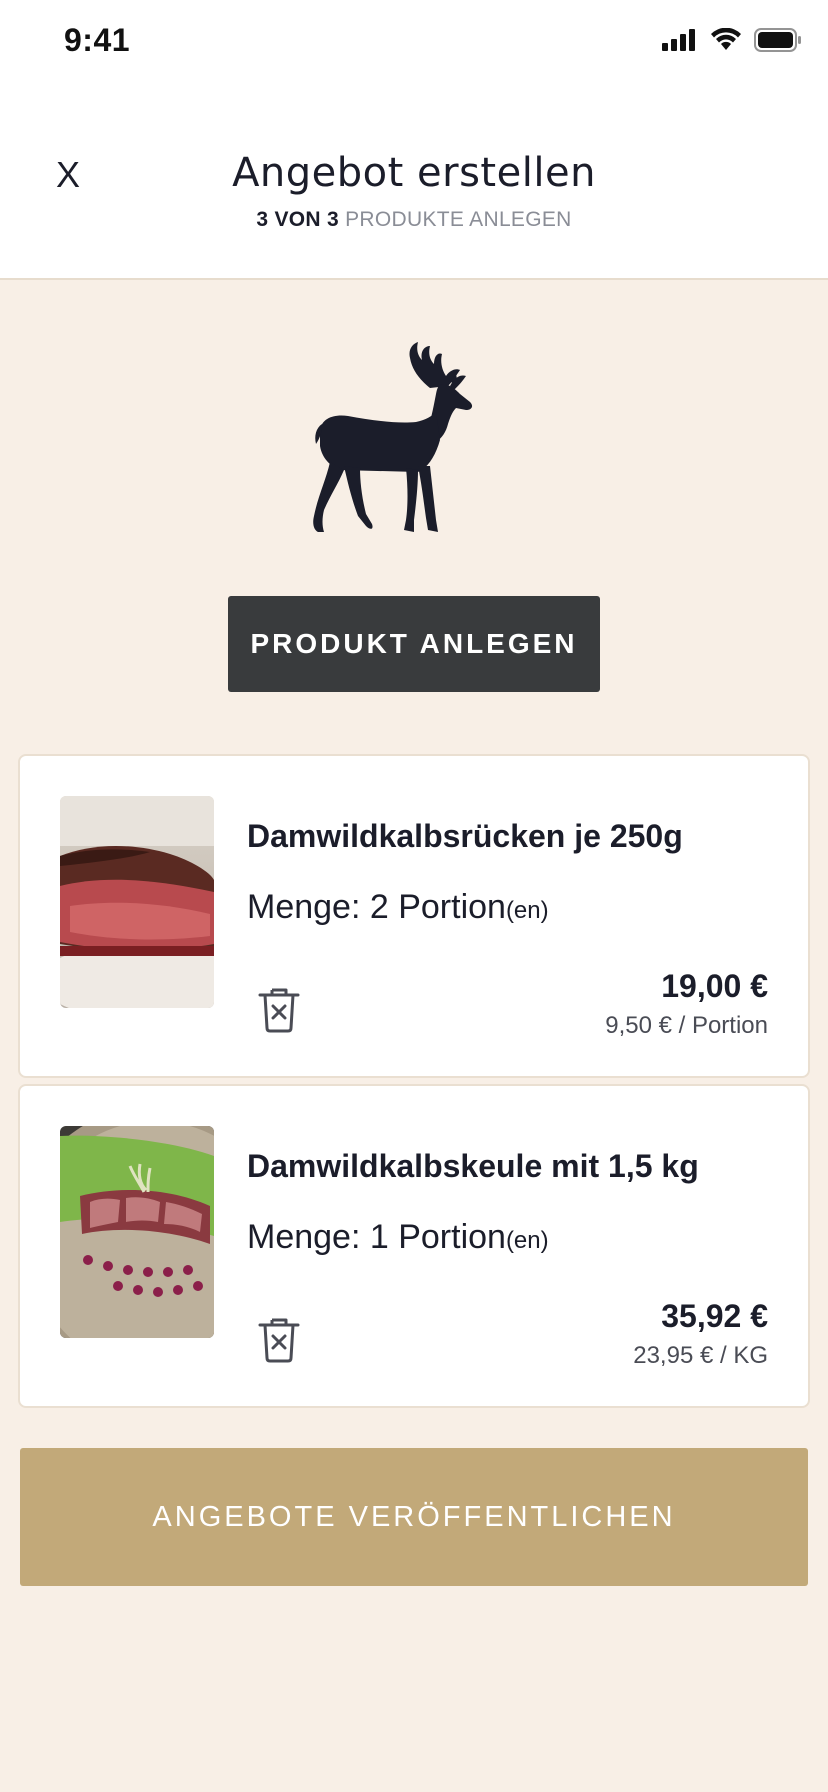 The height and width of the screenshot is (1792, 828). What do you see at coordinates (376, 907) in the screenshot?
I see `quantity-text: Menge: 2 Portion` at bounding box center [376, 907].